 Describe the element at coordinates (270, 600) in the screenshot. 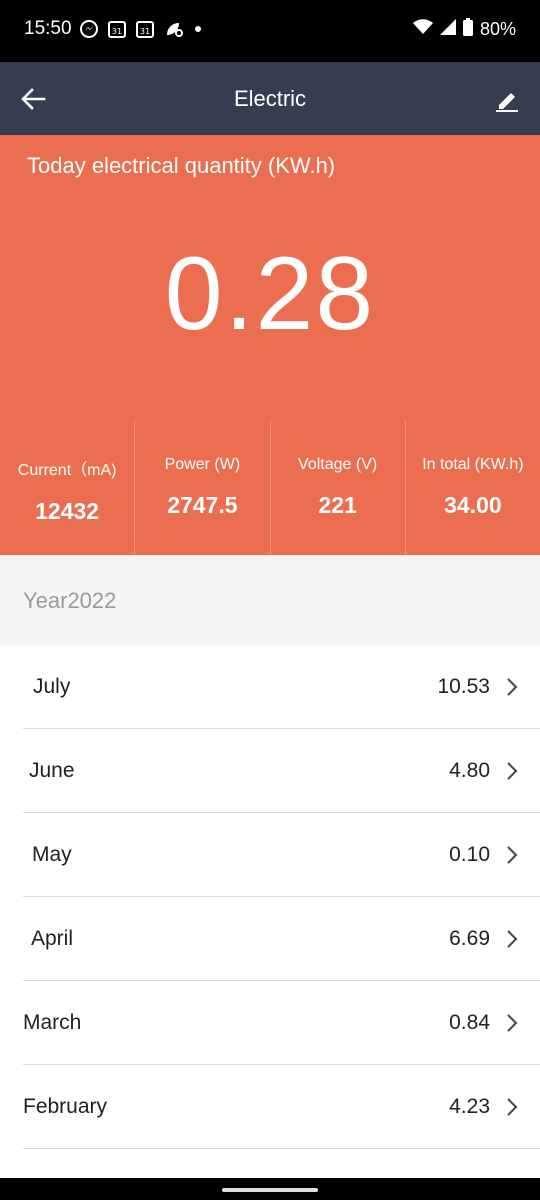

I see `year-header: Year2022` at that location.